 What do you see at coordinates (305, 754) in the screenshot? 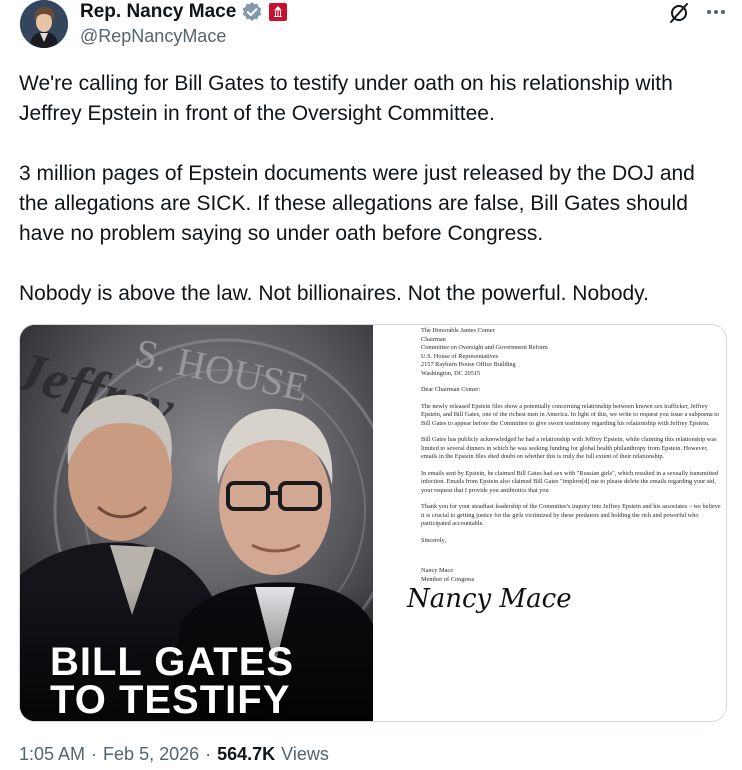
I see `views-label: Views` at bounding box center [305, 754].